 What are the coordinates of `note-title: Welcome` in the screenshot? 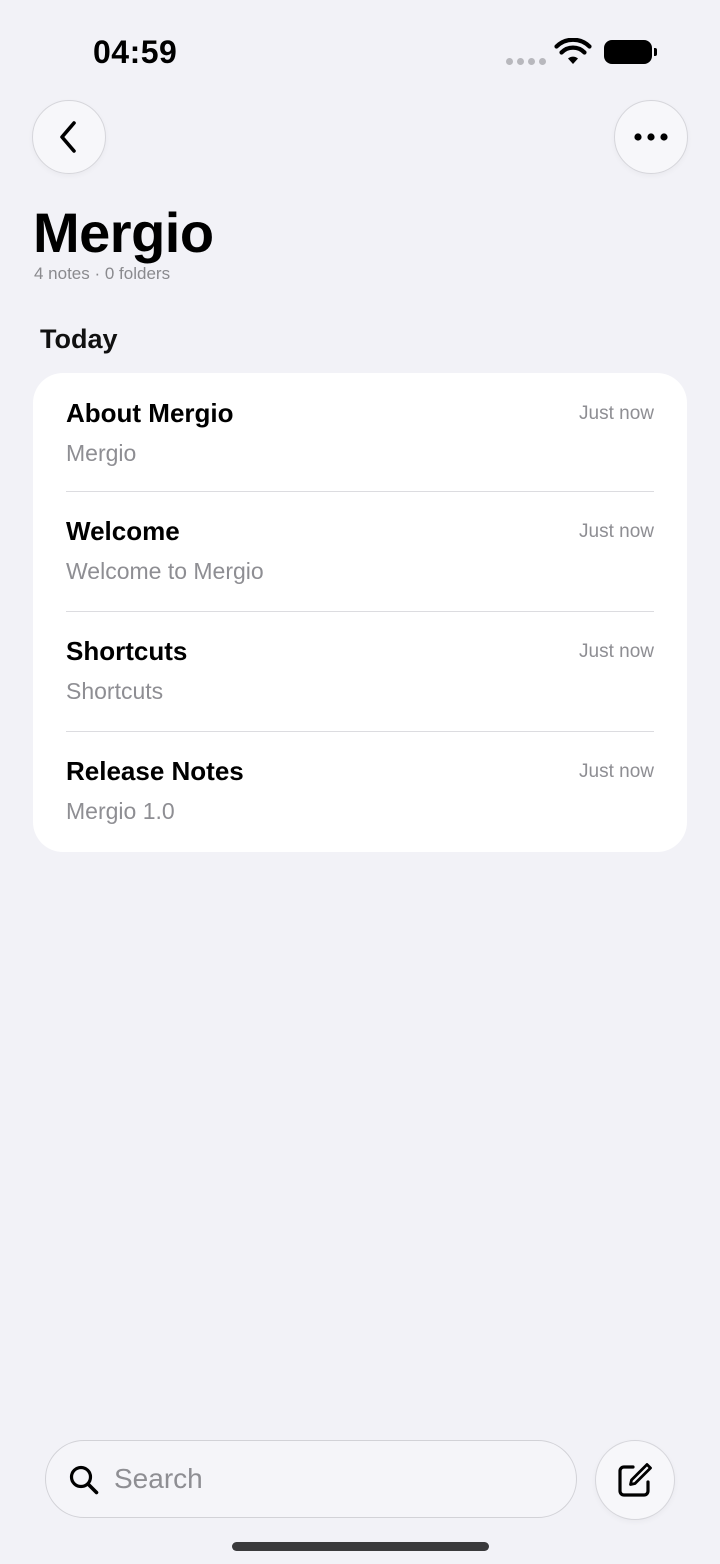 It's located at (123, 531).